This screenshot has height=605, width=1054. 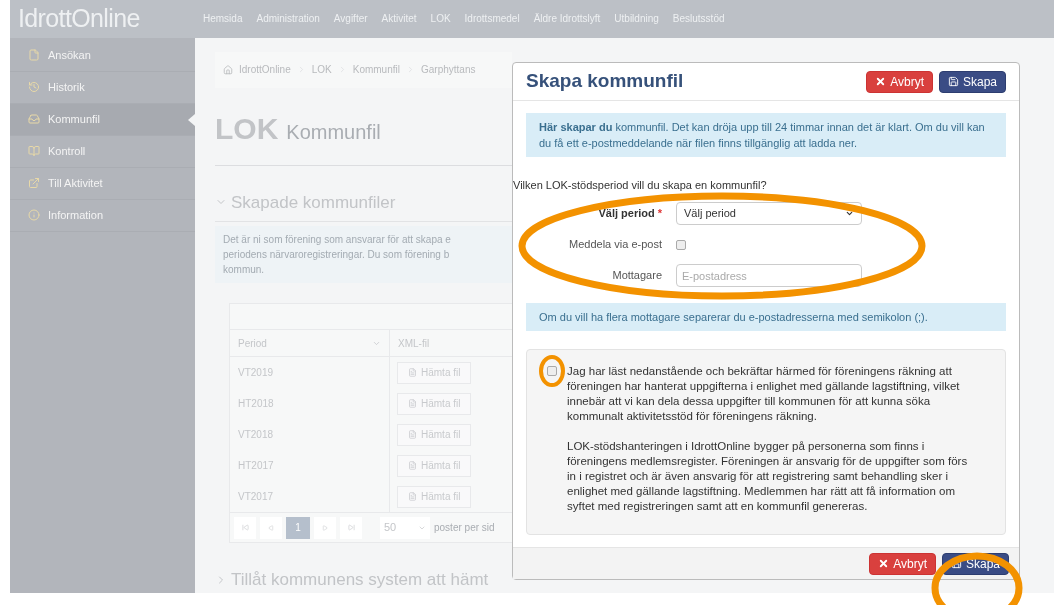 I want to click on next-page-button, so click(x=325, y=527).